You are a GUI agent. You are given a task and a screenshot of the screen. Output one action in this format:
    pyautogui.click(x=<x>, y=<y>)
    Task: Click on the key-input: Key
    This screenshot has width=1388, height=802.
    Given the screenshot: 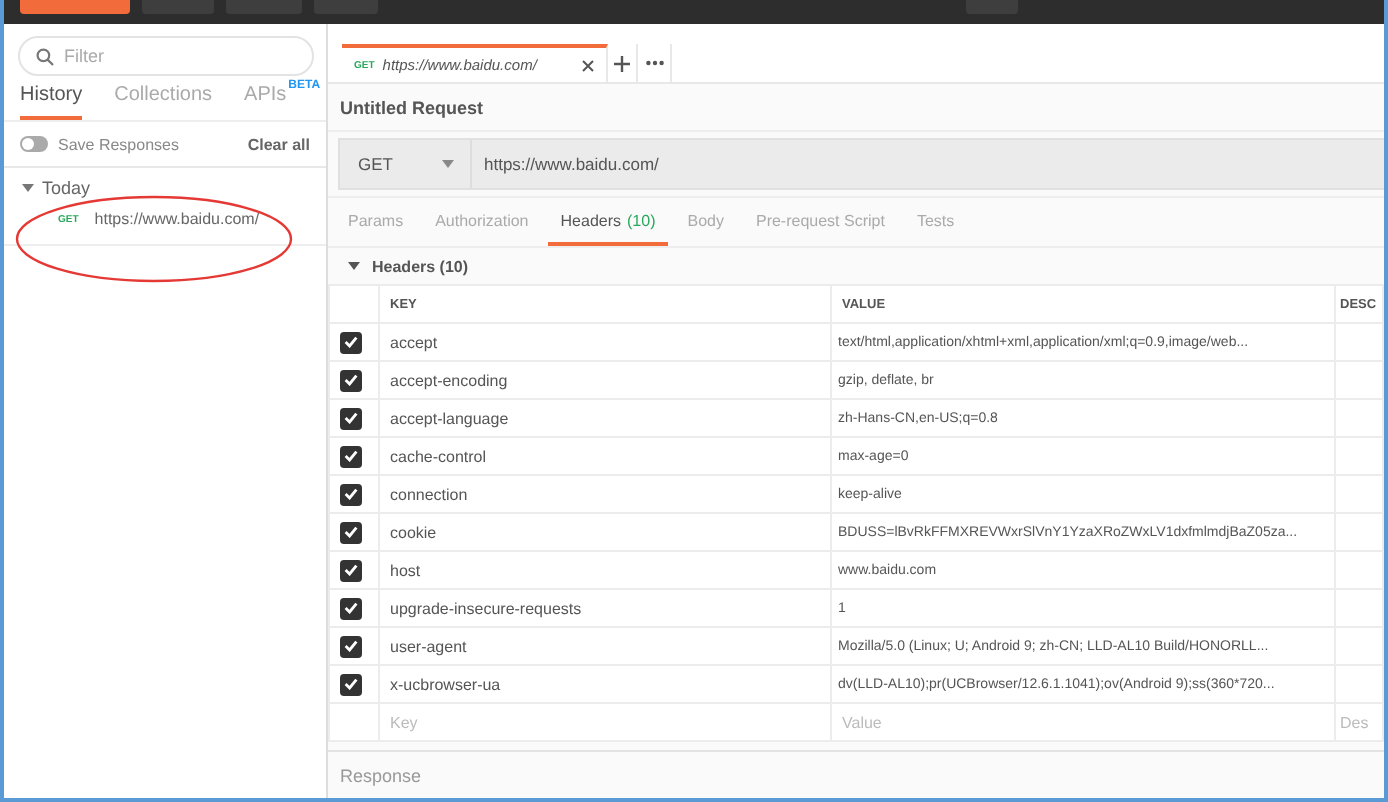 What is the action you would take?
    pyautogui.click(x=605, y=722)
    